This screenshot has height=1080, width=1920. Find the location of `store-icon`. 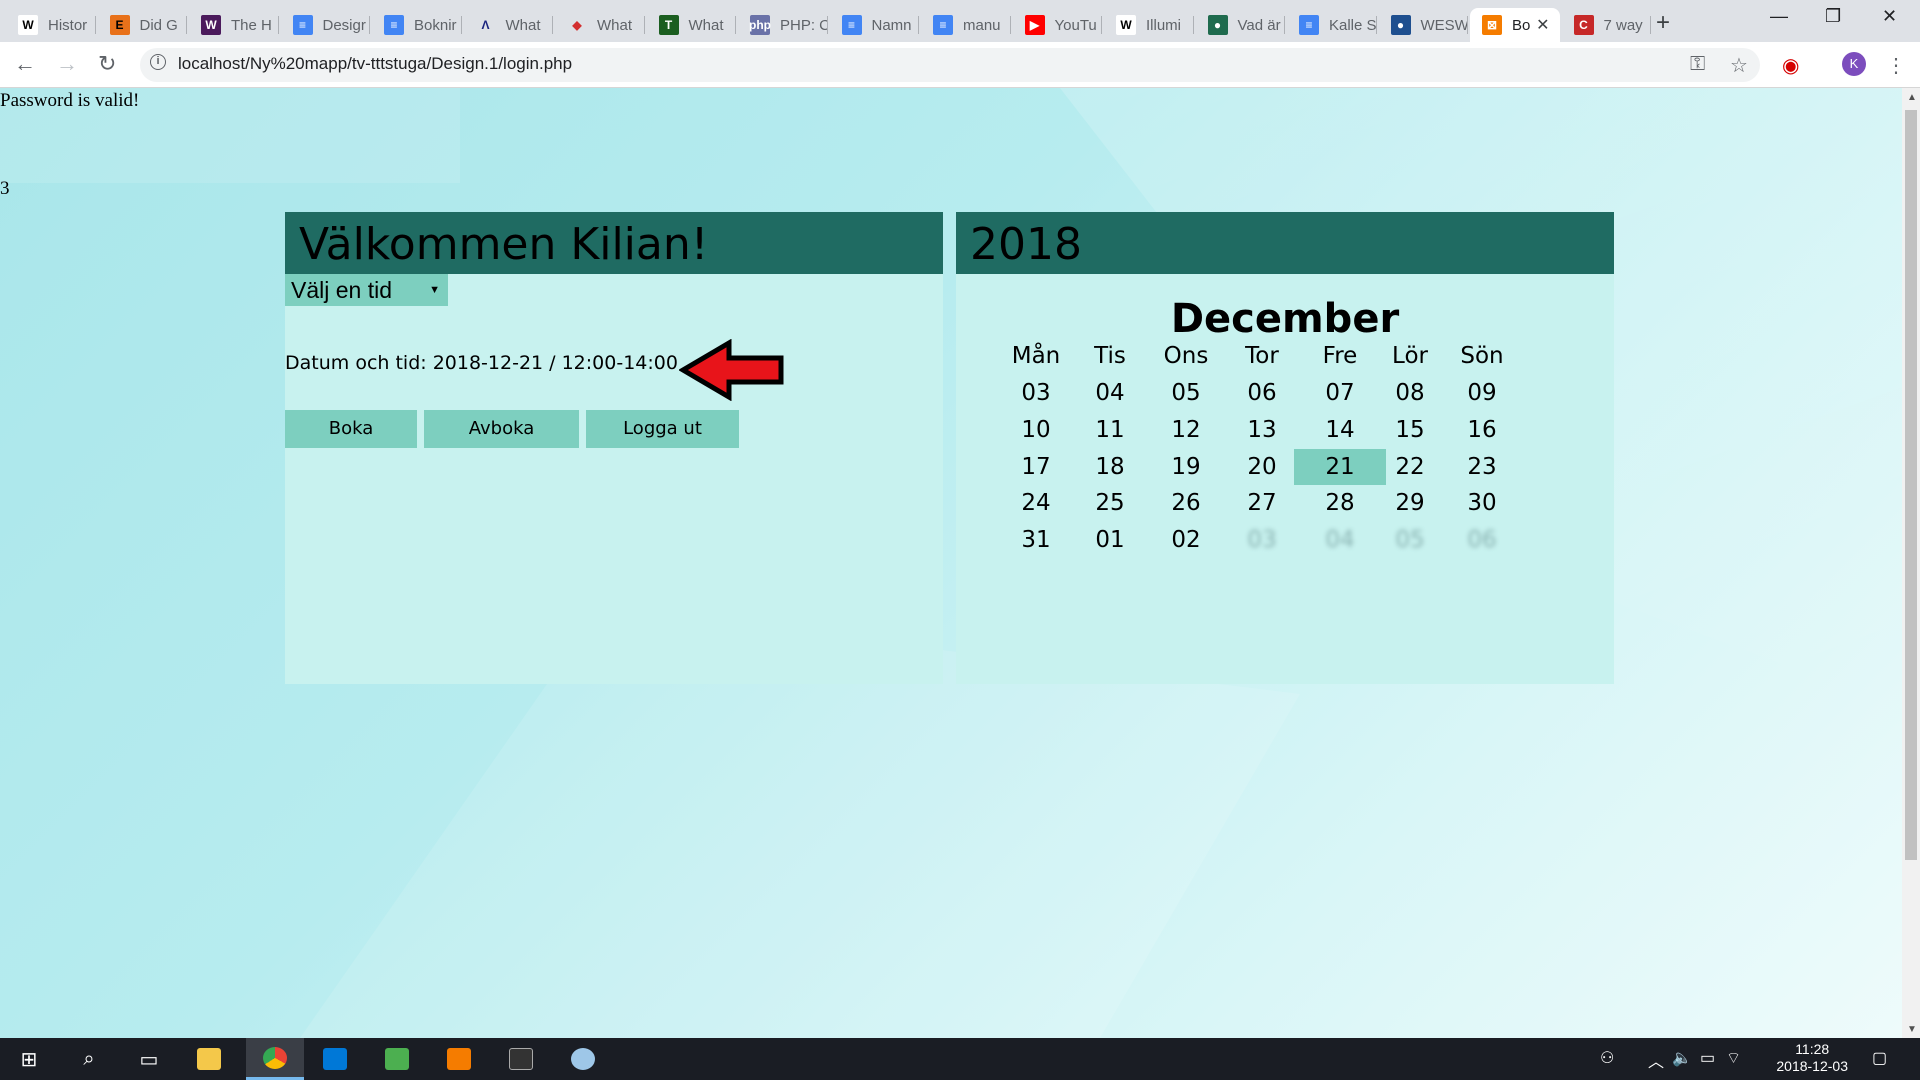

store-icon is located at coordinates (335, 1059).